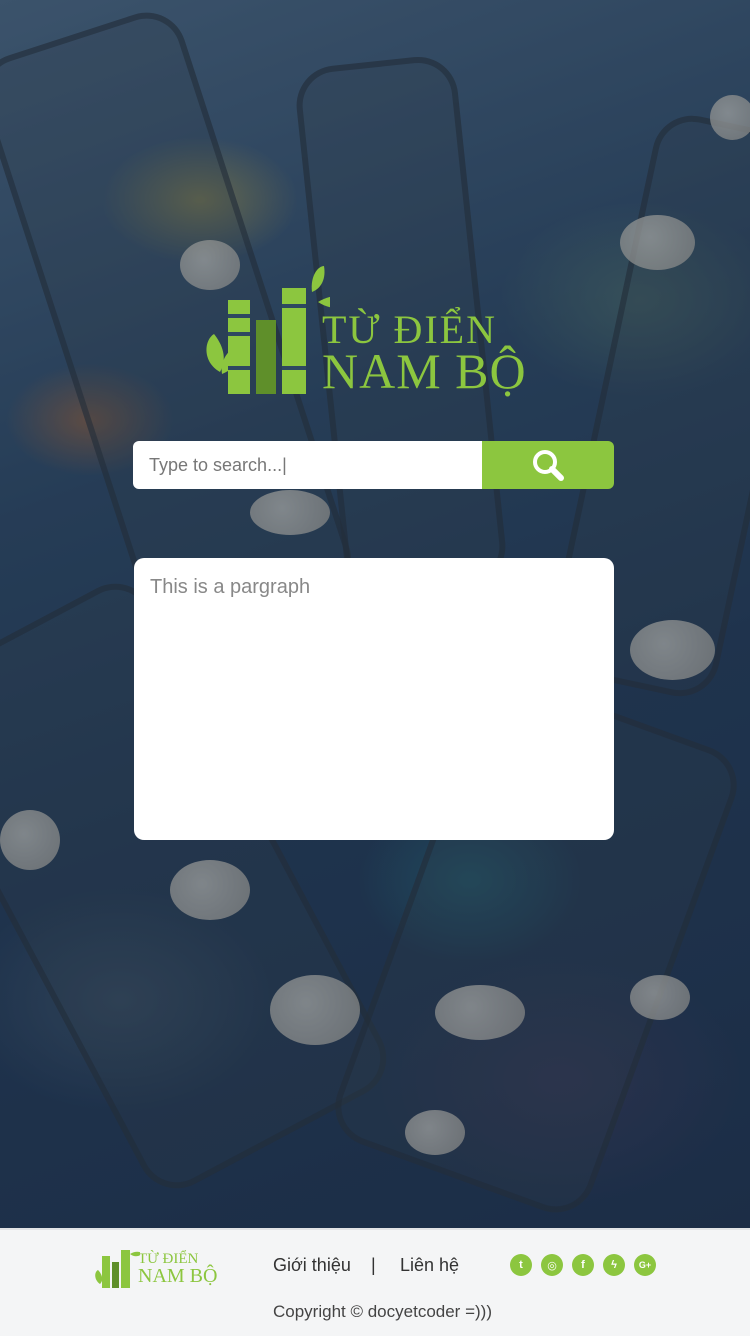  I want to click on nav-link-contact: Liên hệ, so click(429, 1265).